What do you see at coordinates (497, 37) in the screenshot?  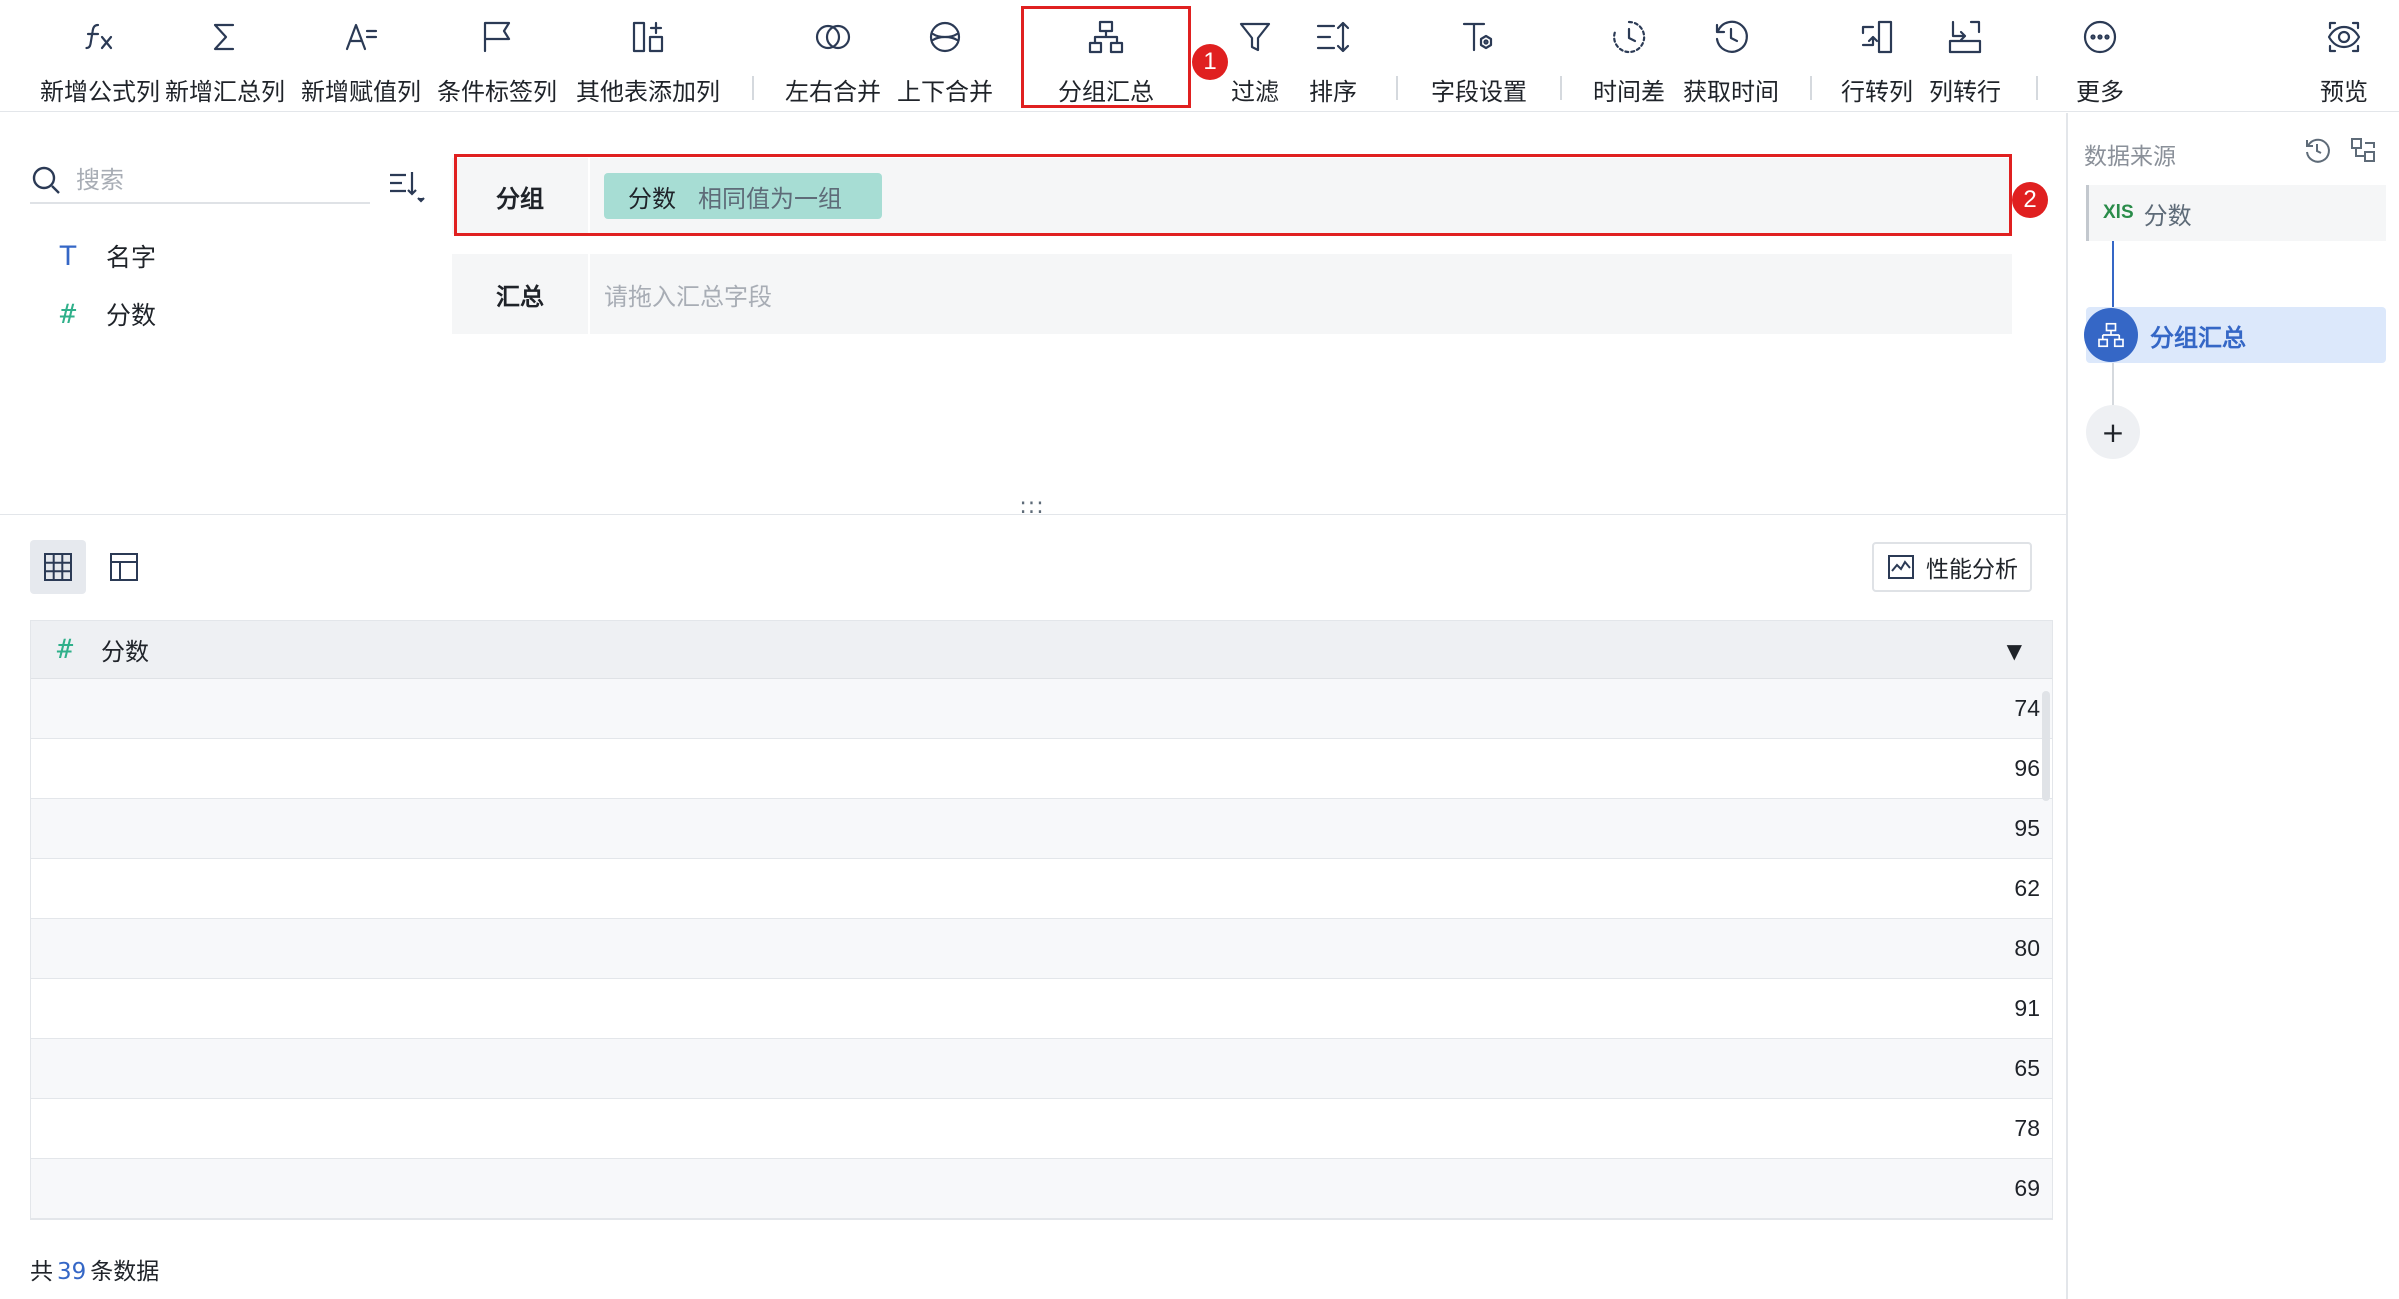 I see `flag-icon` at bounding box center [497, 37].